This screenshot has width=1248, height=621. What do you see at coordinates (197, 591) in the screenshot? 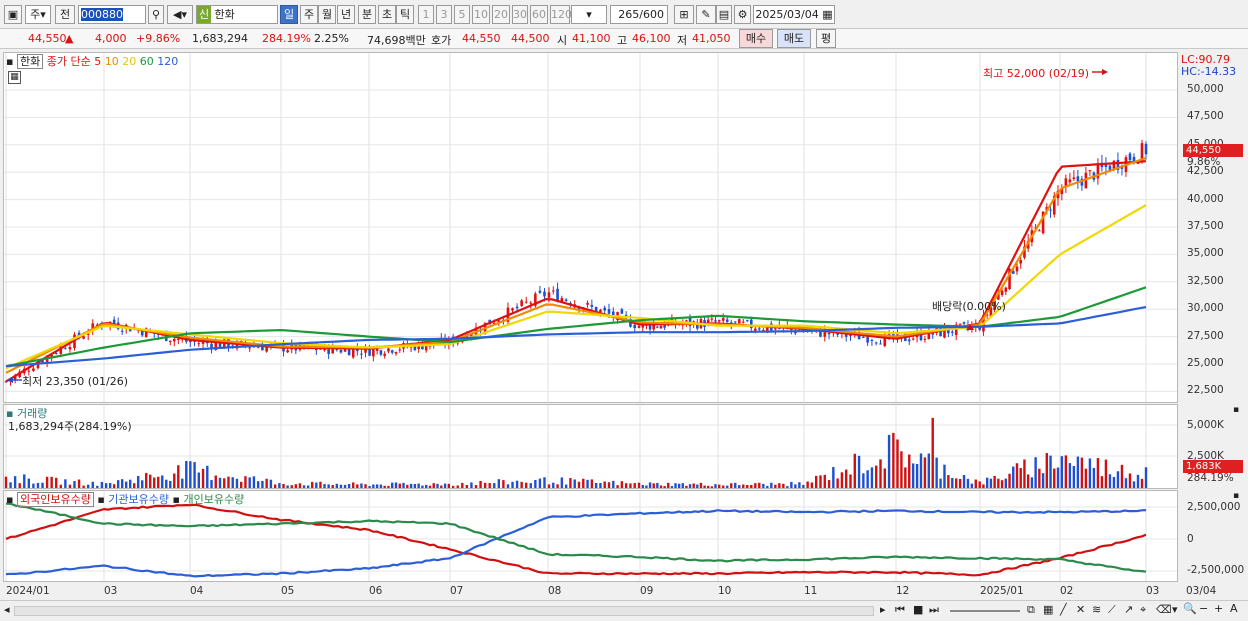
I see `x-axis-label: 04` at bounding box center [197, 591].